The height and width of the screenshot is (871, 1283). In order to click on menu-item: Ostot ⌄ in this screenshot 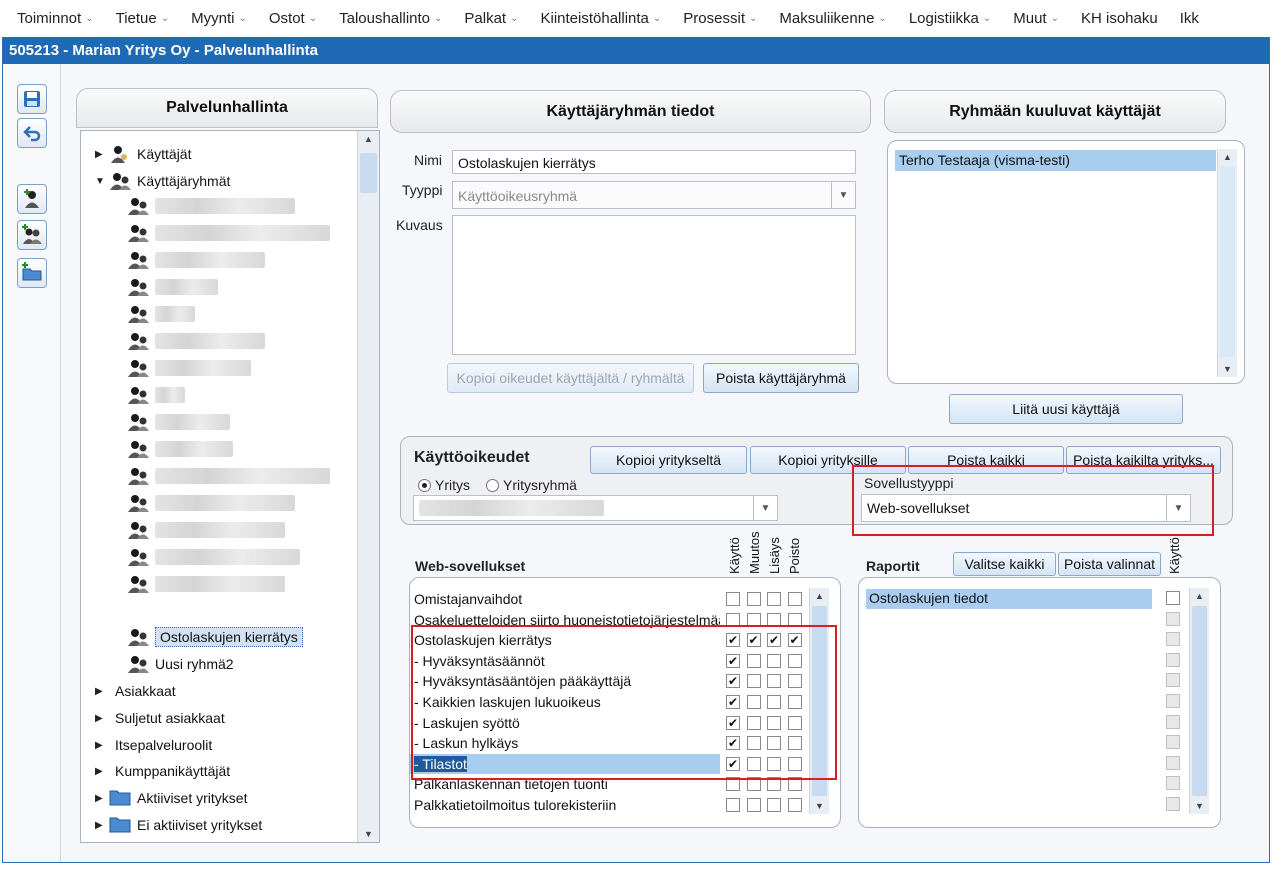, I will do `click(293, 18)`.